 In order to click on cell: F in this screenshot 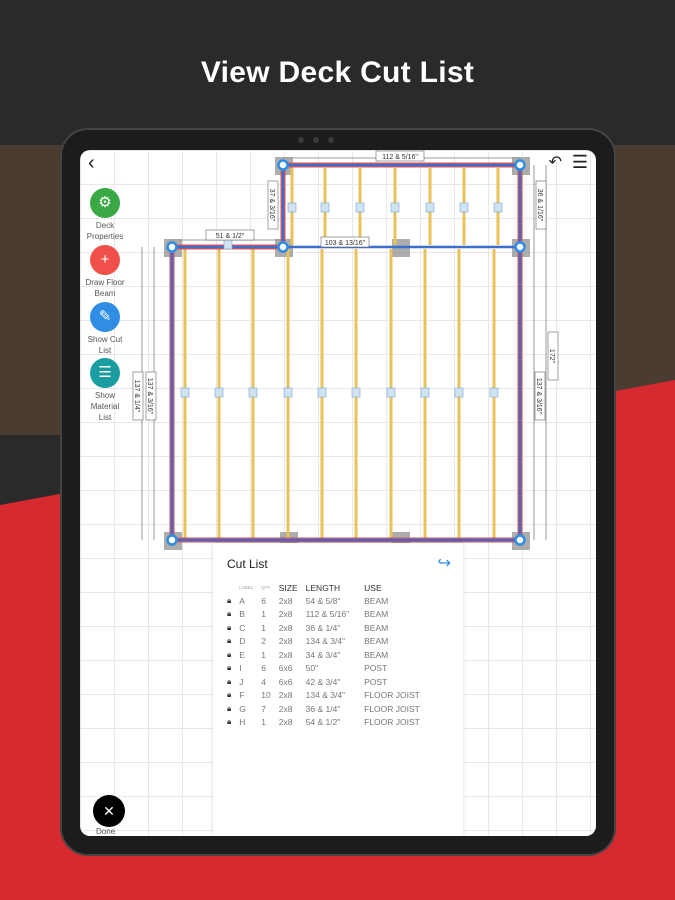, I will do `click(242, 695)`.